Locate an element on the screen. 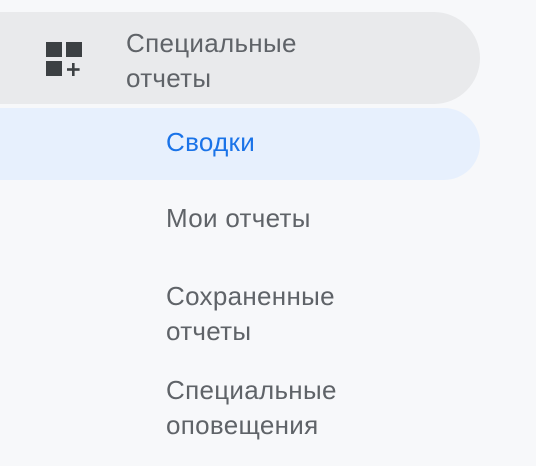 The height and width of the screenshot is (466, 536). nav-item-label: Сводки is located at coordinates (211, 142).